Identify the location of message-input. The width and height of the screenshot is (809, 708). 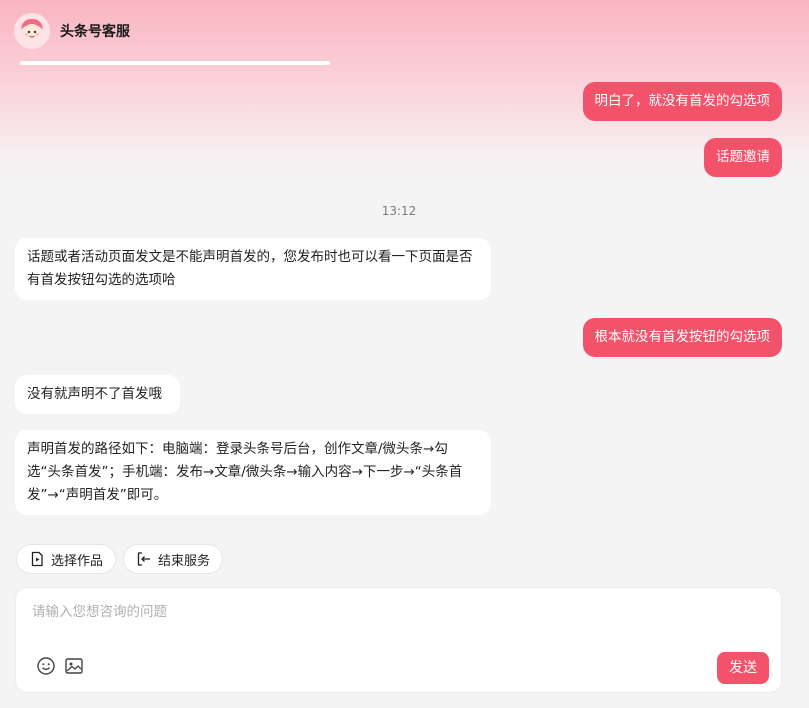
(382, 620).